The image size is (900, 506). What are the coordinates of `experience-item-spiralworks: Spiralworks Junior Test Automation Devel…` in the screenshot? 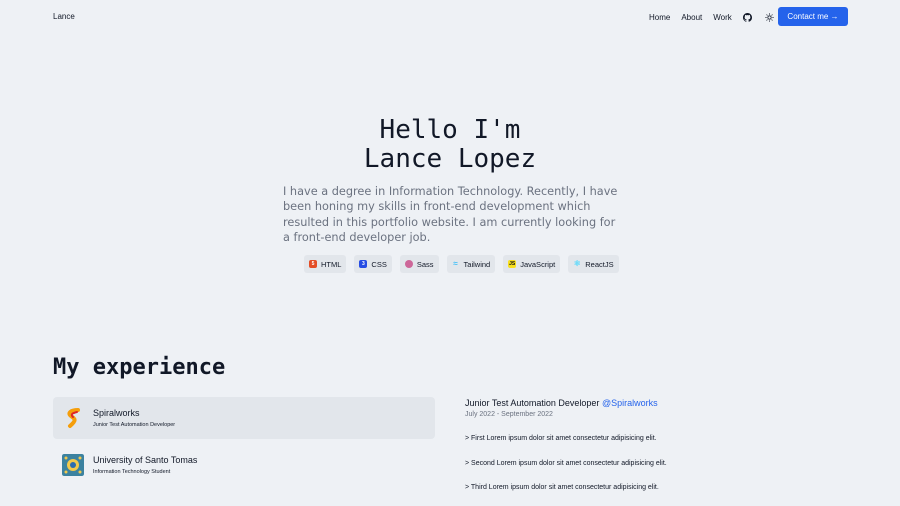 It's located at (244, 418).